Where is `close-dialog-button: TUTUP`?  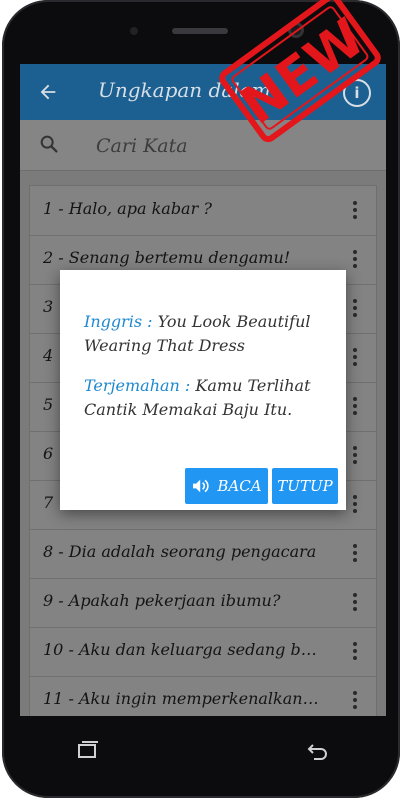 close-dialog-button: TUTUP is located at coordinates (305, 486).